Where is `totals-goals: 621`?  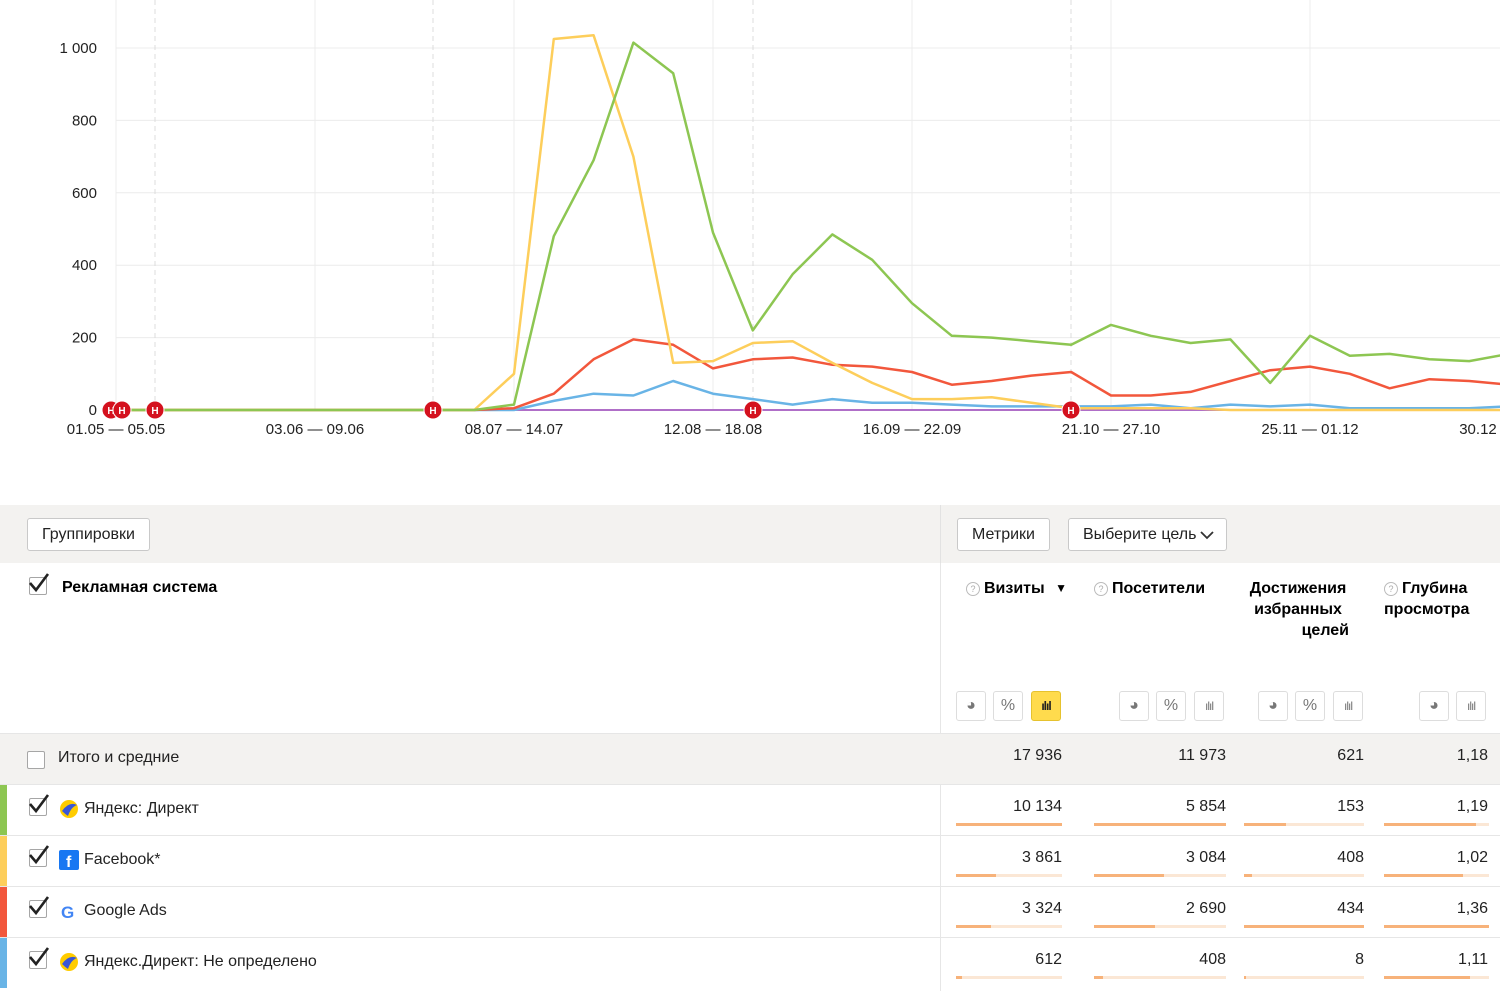 totals-goals: 621 is located at coordinates (1350, 755).